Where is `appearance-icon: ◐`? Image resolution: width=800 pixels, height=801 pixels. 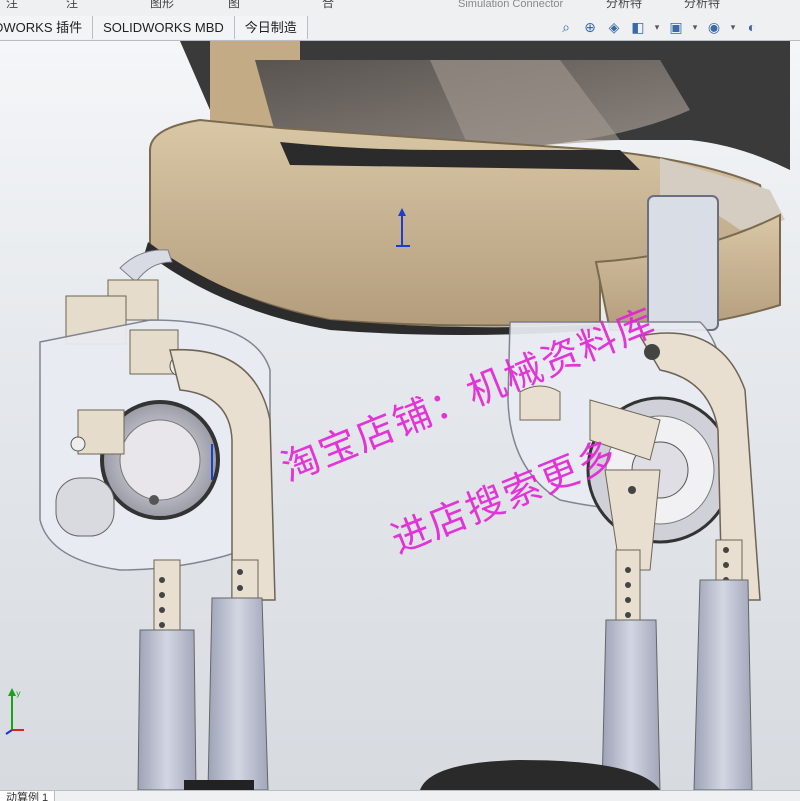 appearance-icon: ◐ is located at coordinates (752, 27).